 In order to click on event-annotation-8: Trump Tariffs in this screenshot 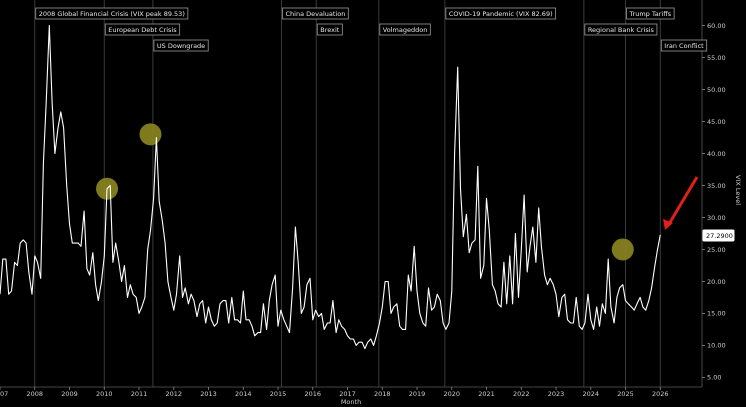, I will do `click(650, 13)`.